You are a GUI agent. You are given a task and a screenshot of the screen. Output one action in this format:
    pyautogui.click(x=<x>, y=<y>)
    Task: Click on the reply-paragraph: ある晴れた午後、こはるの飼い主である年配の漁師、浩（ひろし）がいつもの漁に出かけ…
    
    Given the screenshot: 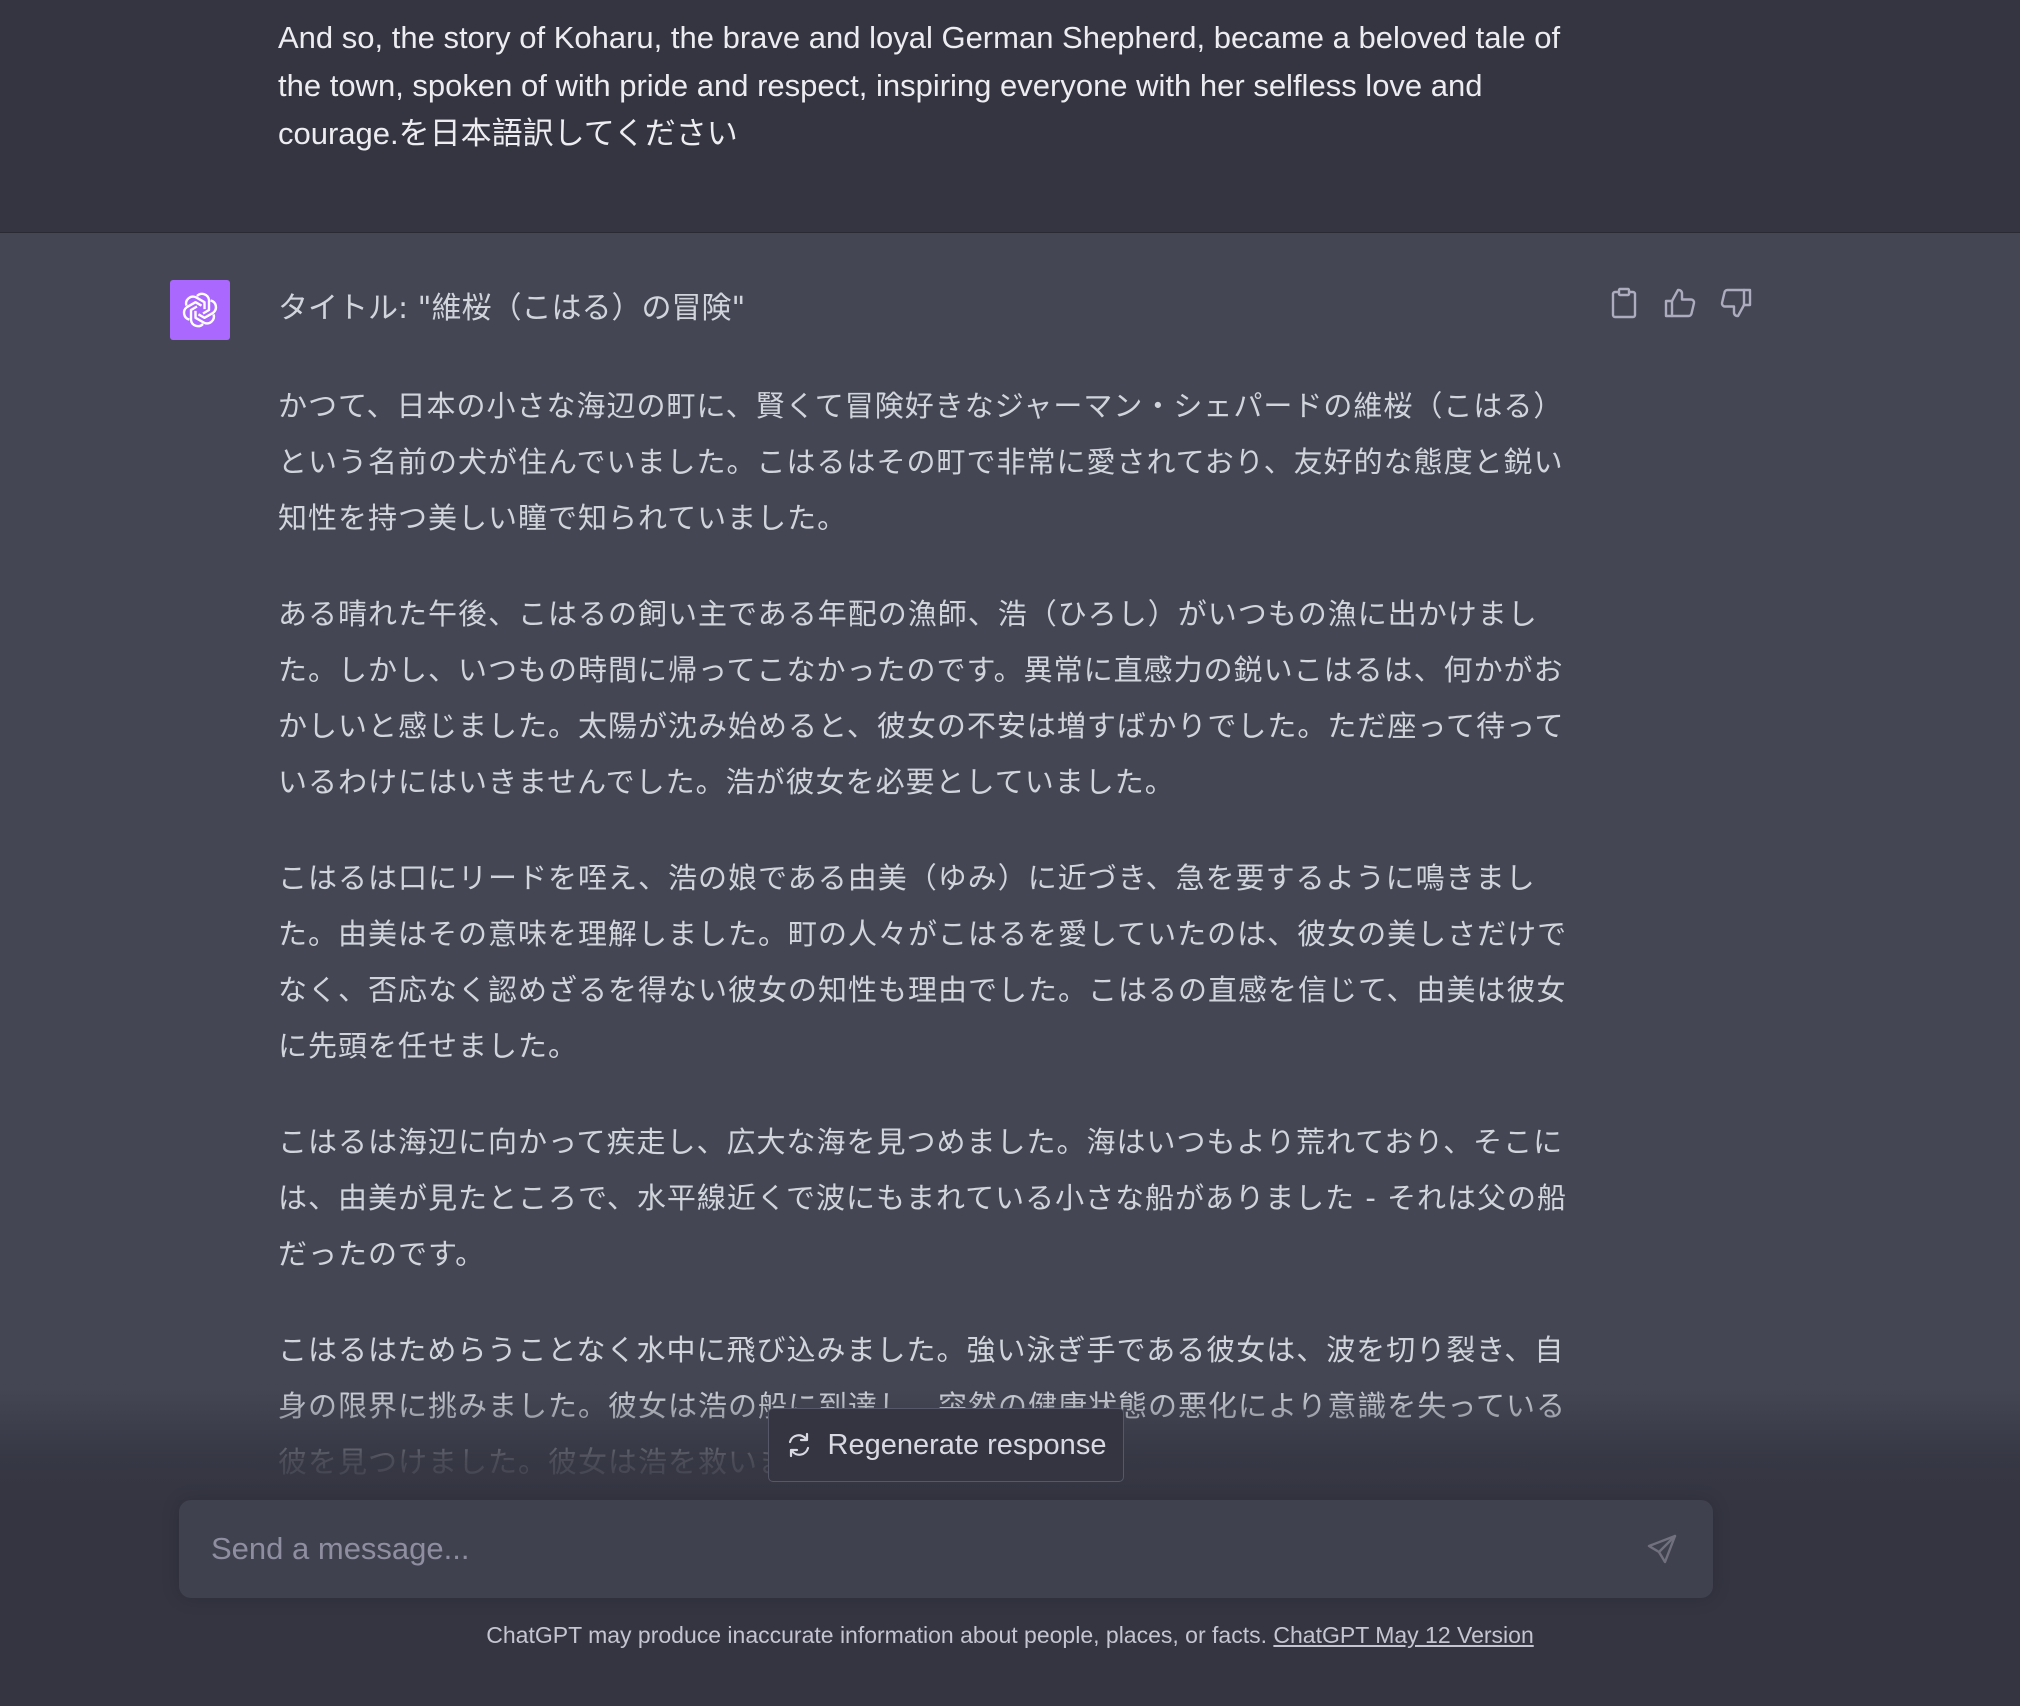 What is the action you would take?
    pyautogui.click(x=921, y=698)
    